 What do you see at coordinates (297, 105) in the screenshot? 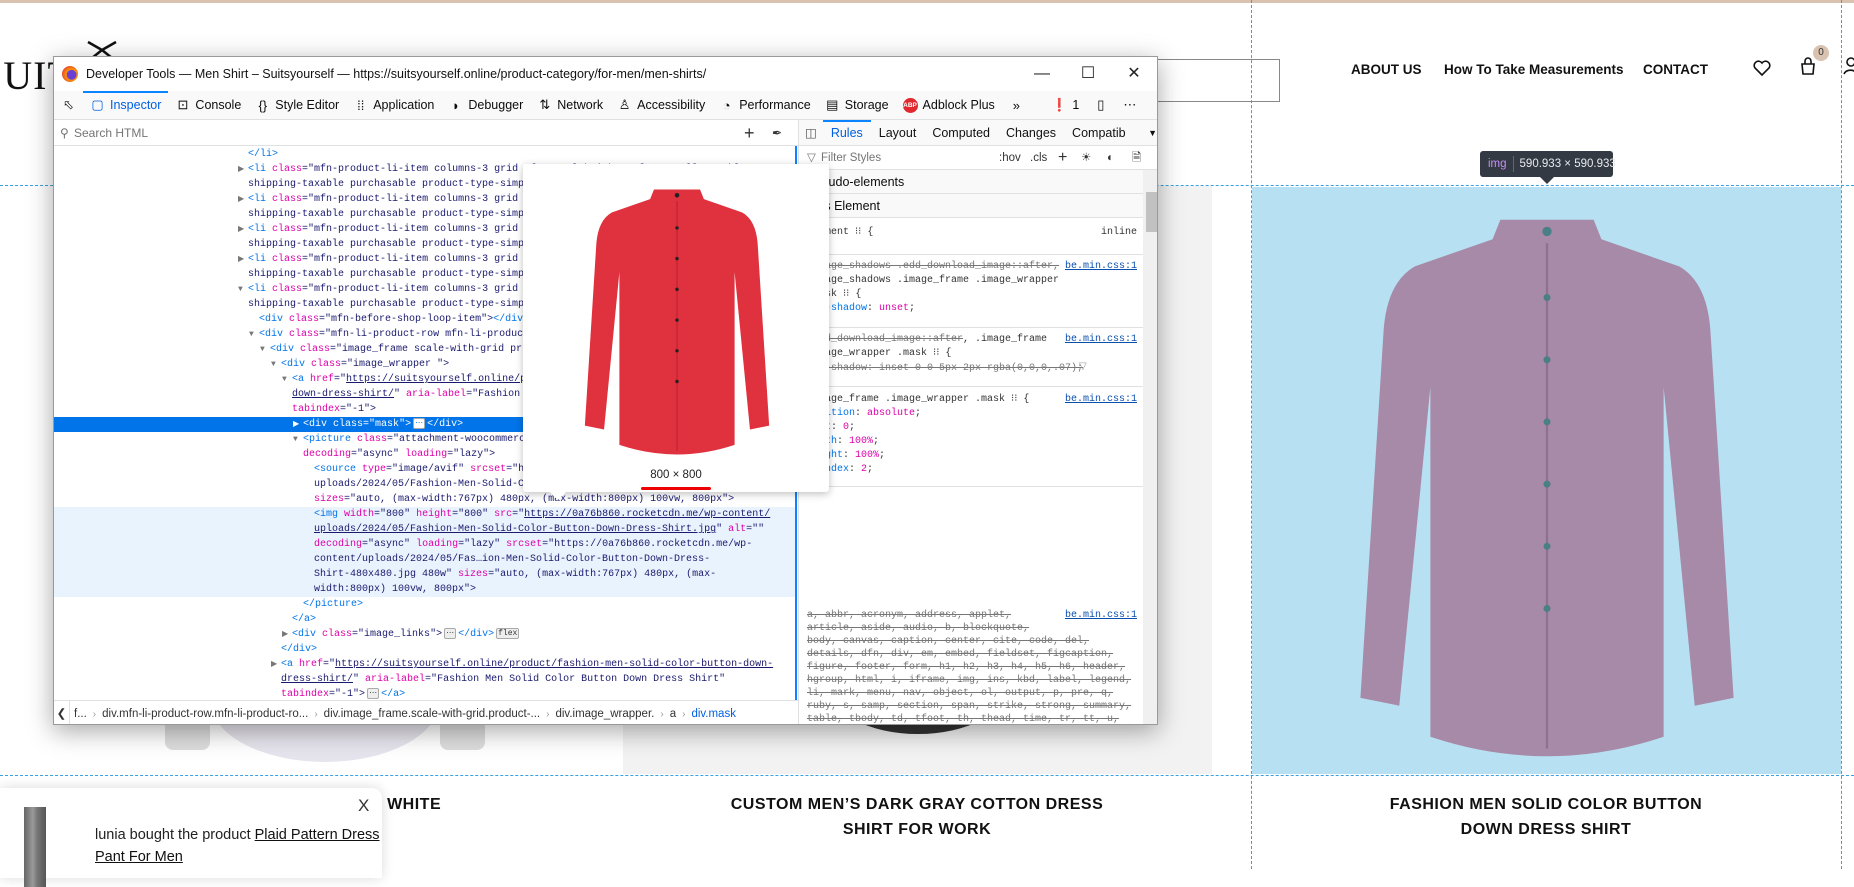
I see `tab-style-editor: {} Style Editor` at bounding box center [297, 105].